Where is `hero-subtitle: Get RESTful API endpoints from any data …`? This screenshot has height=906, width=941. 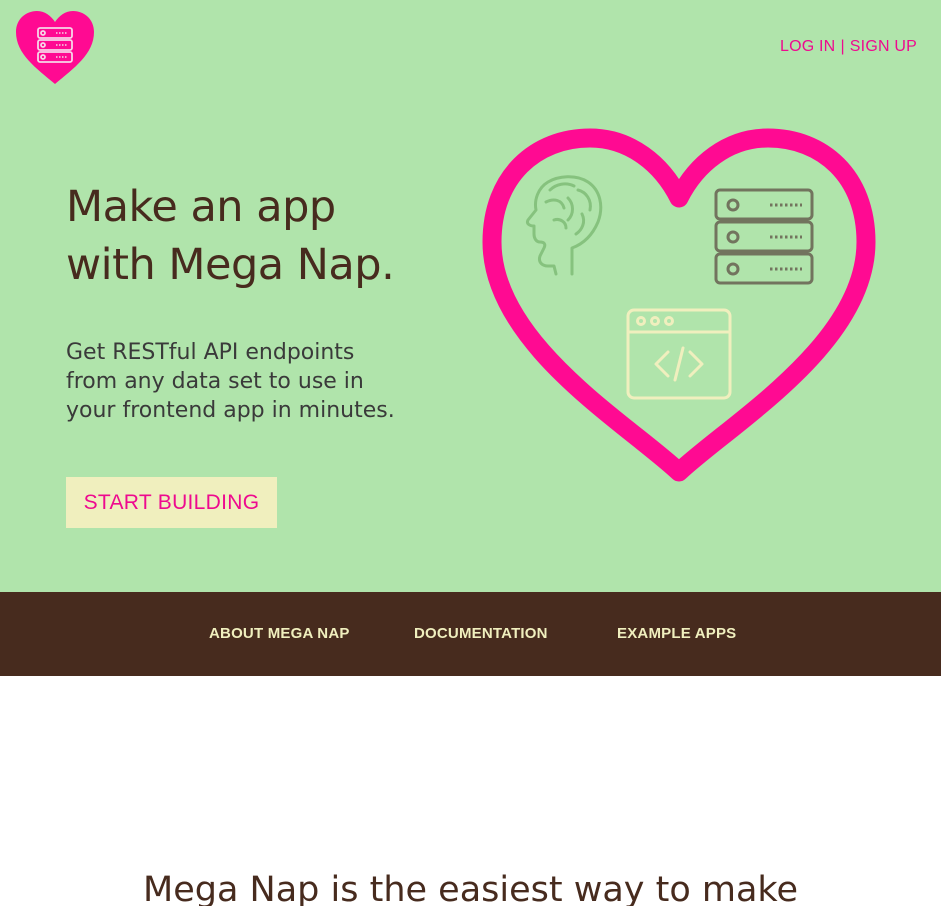 hero-subtitle: Get RESTful API endpoints from any data … is located at coordinates (230, 381).